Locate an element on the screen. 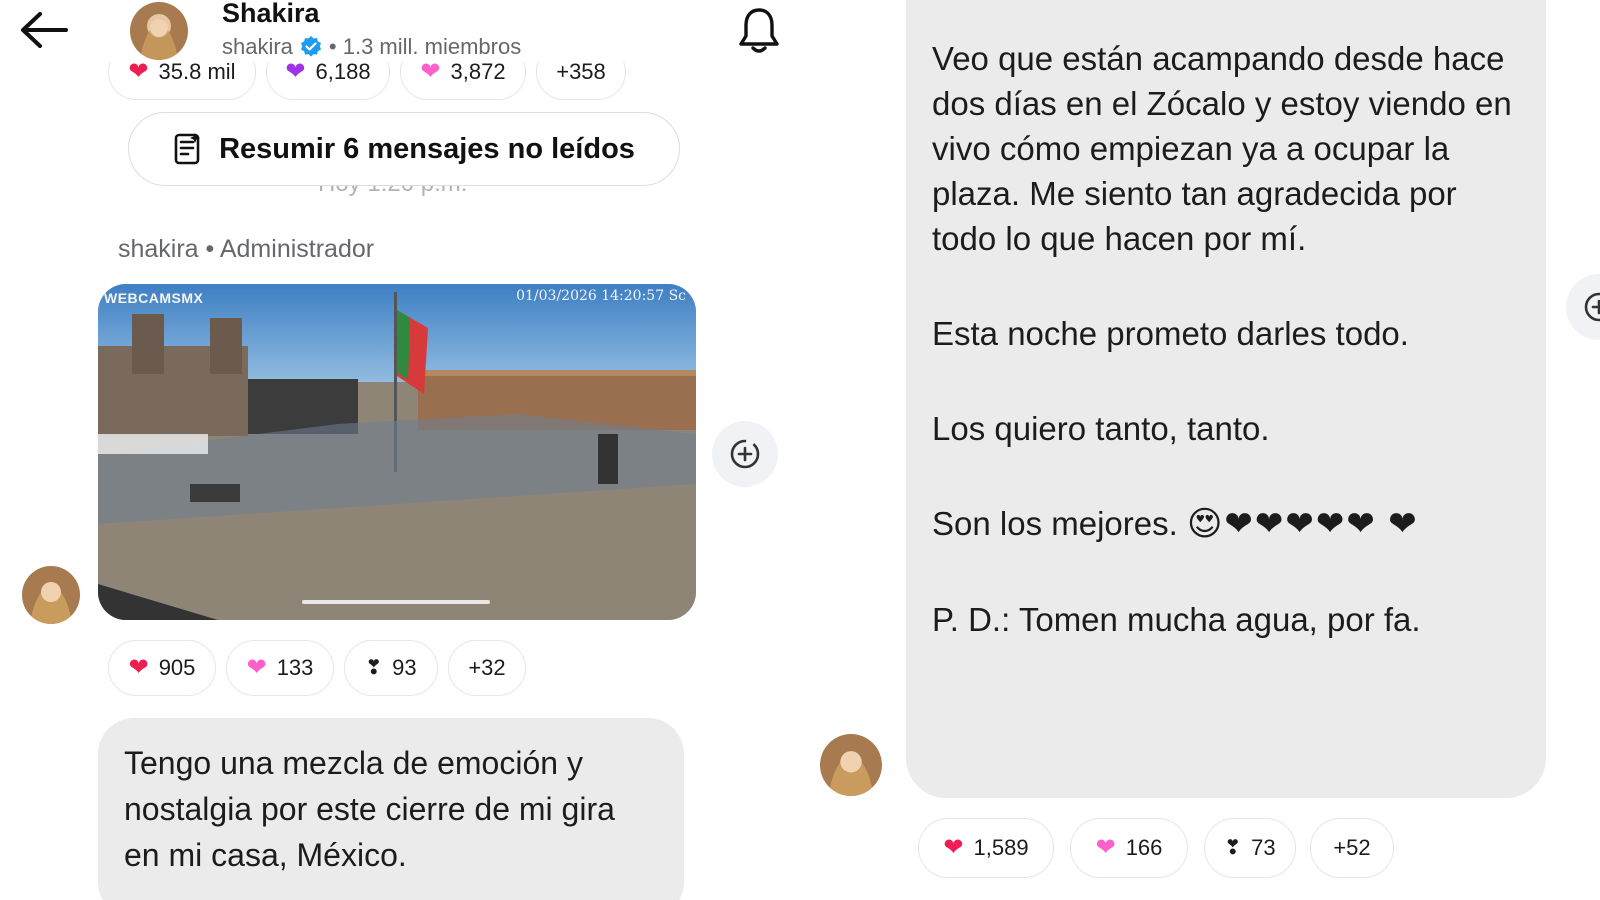 This screenshot has width=1600, height=900. group-subtitle: shakira • 1.3 mill. miembros is located at coordinates (371, 47).